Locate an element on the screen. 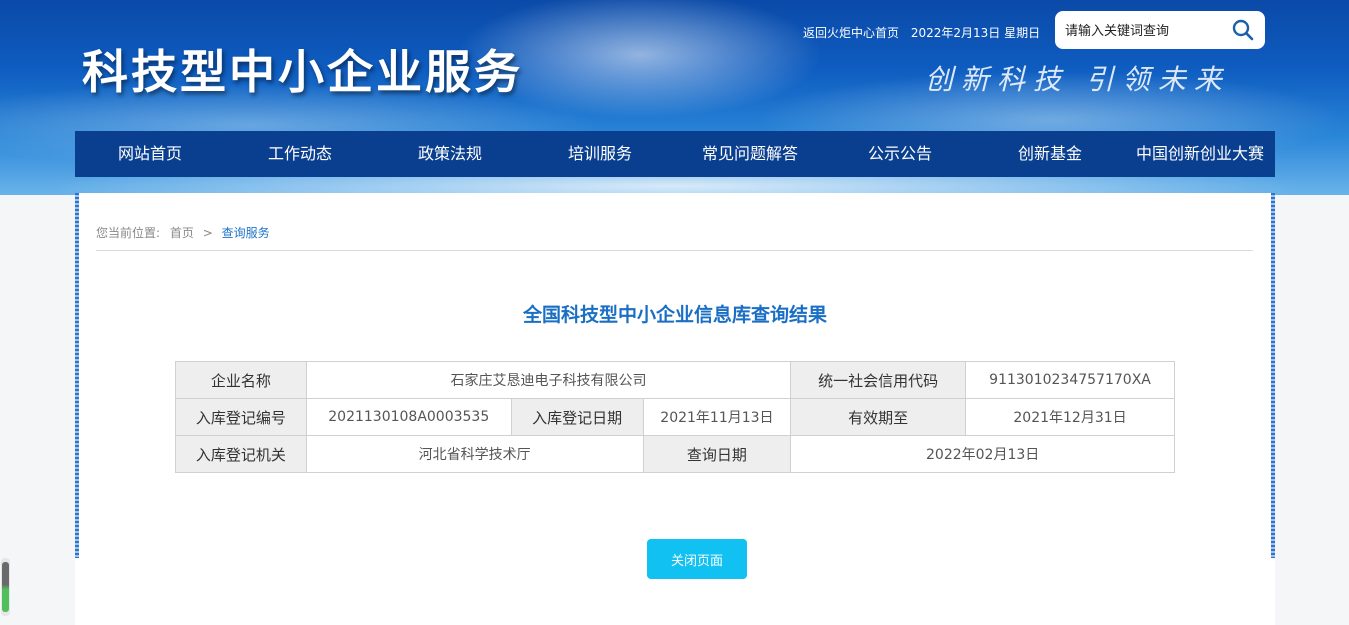 Image resolution: width=1349 pixels, height=625 pixels. nav-item-faq: 常见问题解答 is located at coordinates (750, 154).